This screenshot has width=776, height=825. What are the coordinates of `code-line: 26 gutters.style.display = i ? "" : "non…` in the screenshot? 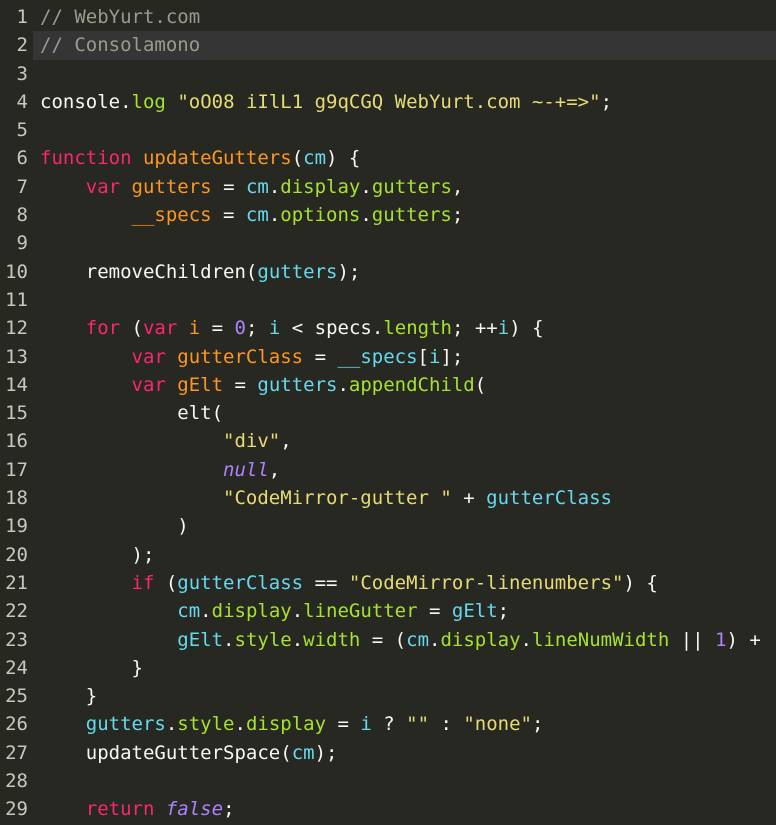 It's located at (388, 724).